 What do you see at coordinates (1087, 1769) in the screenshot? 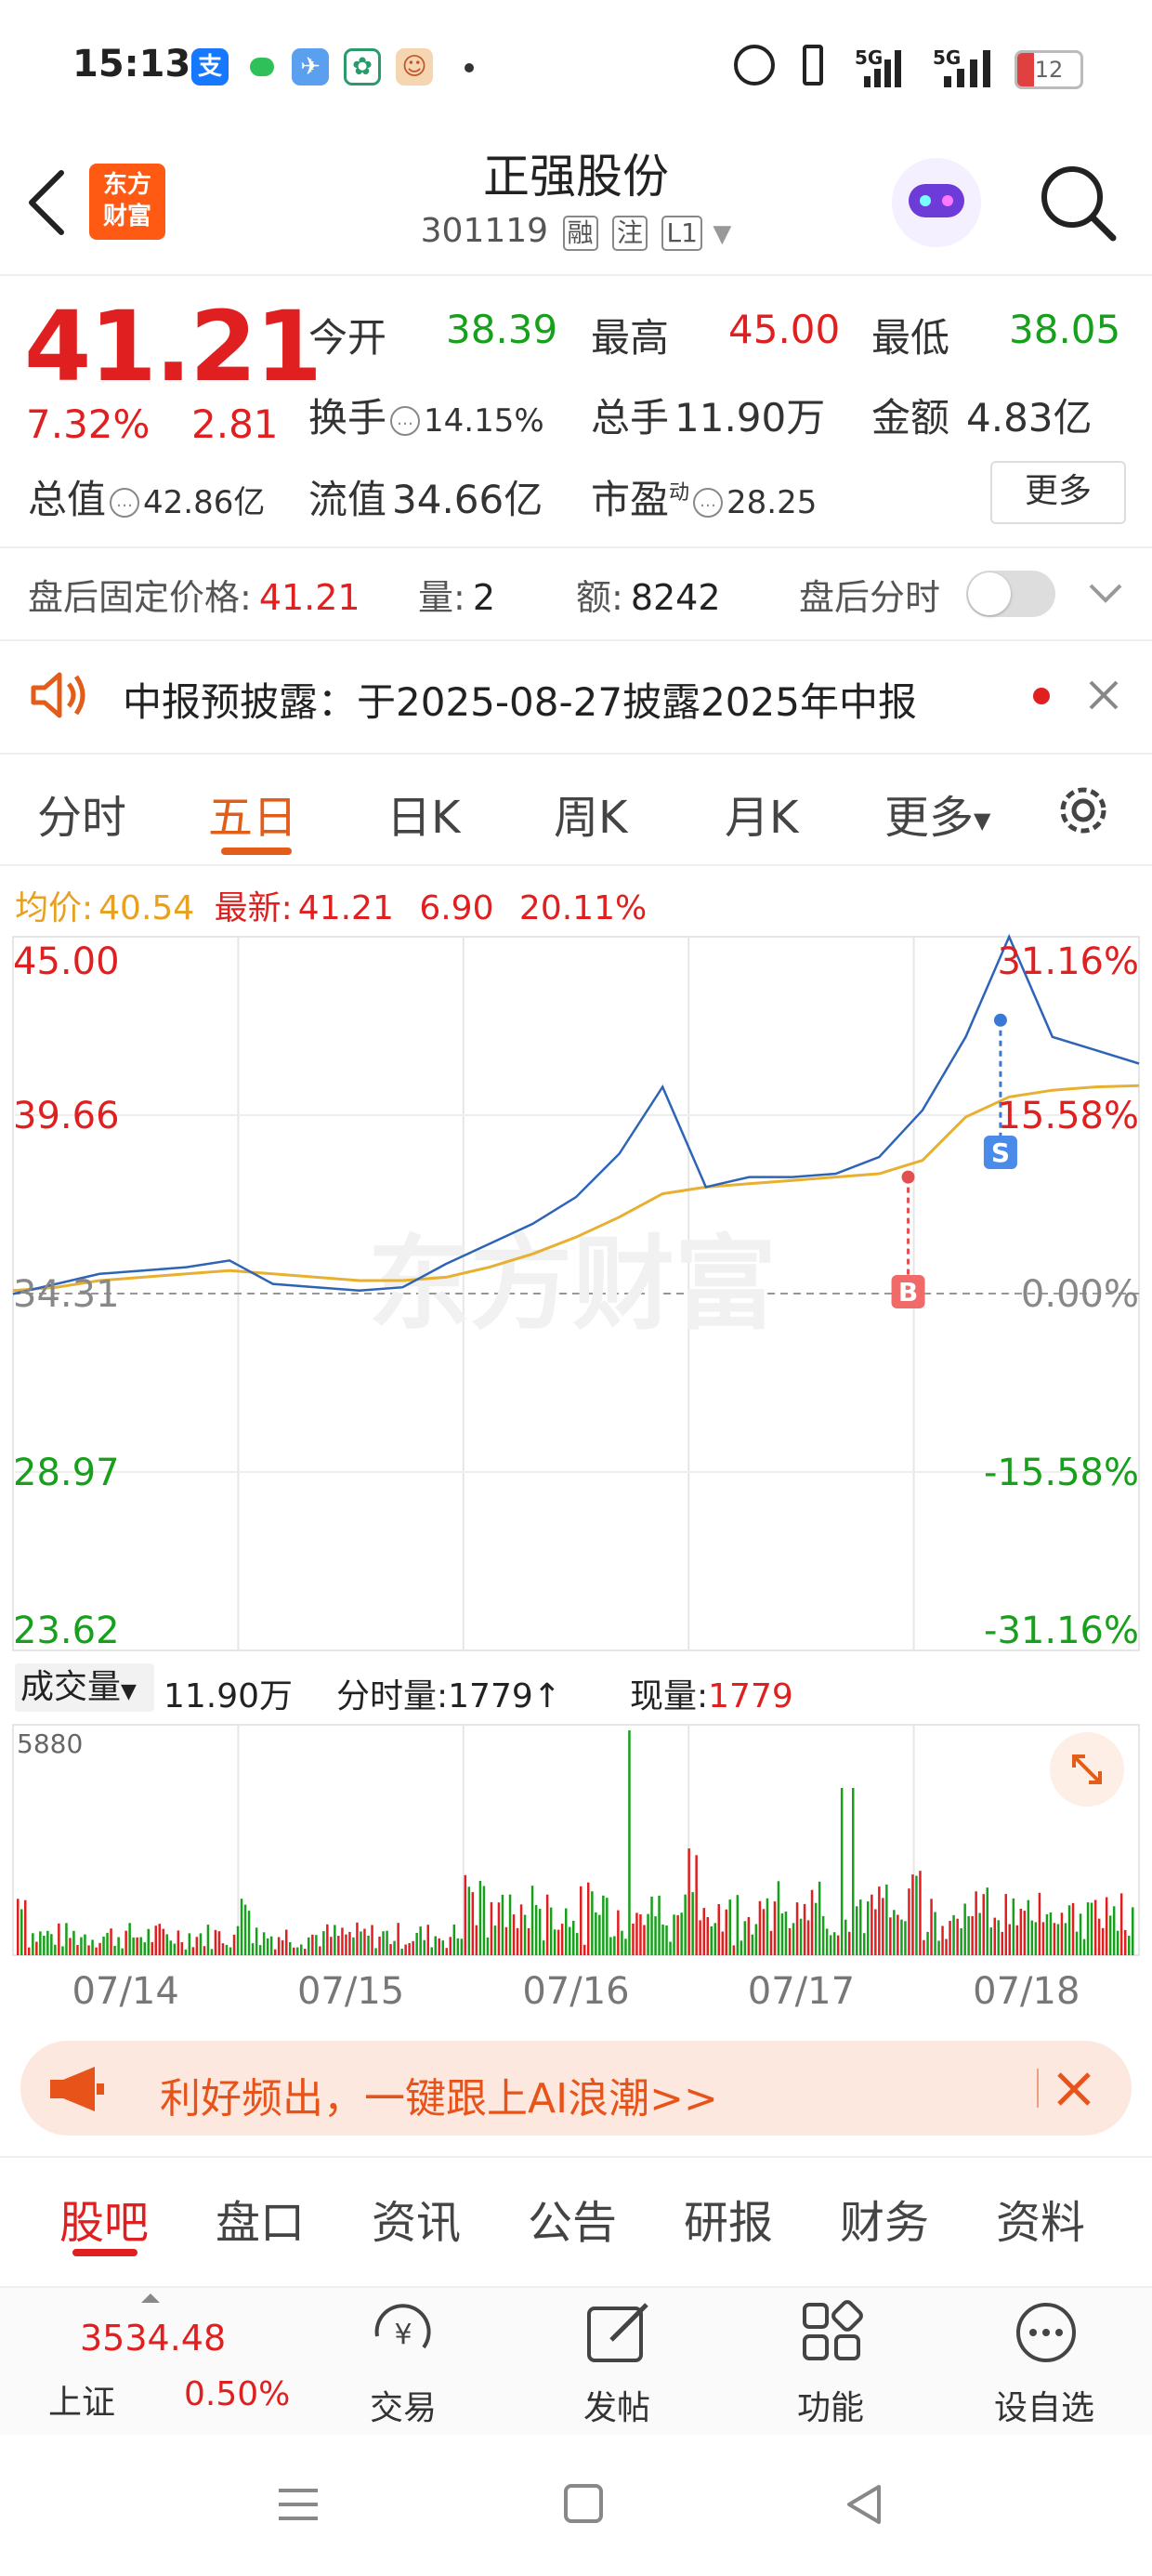
I see `expand-icon` at bounding box center [1087, 1769].